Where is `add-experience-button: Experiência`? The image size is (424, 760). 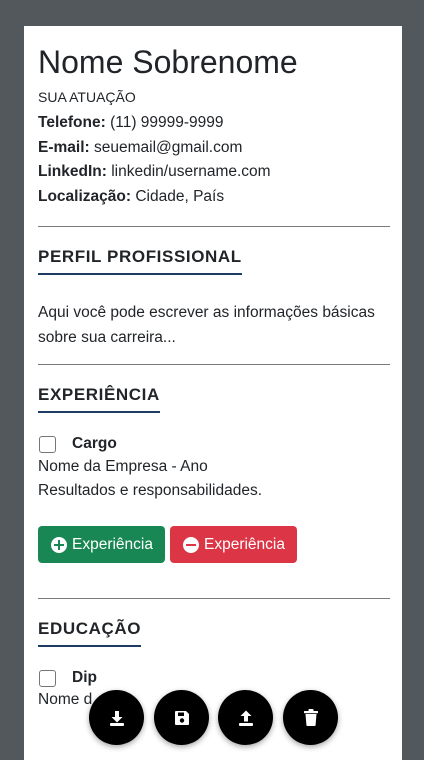 add-experience-button: Experiência is located at coordinates (101, 544).